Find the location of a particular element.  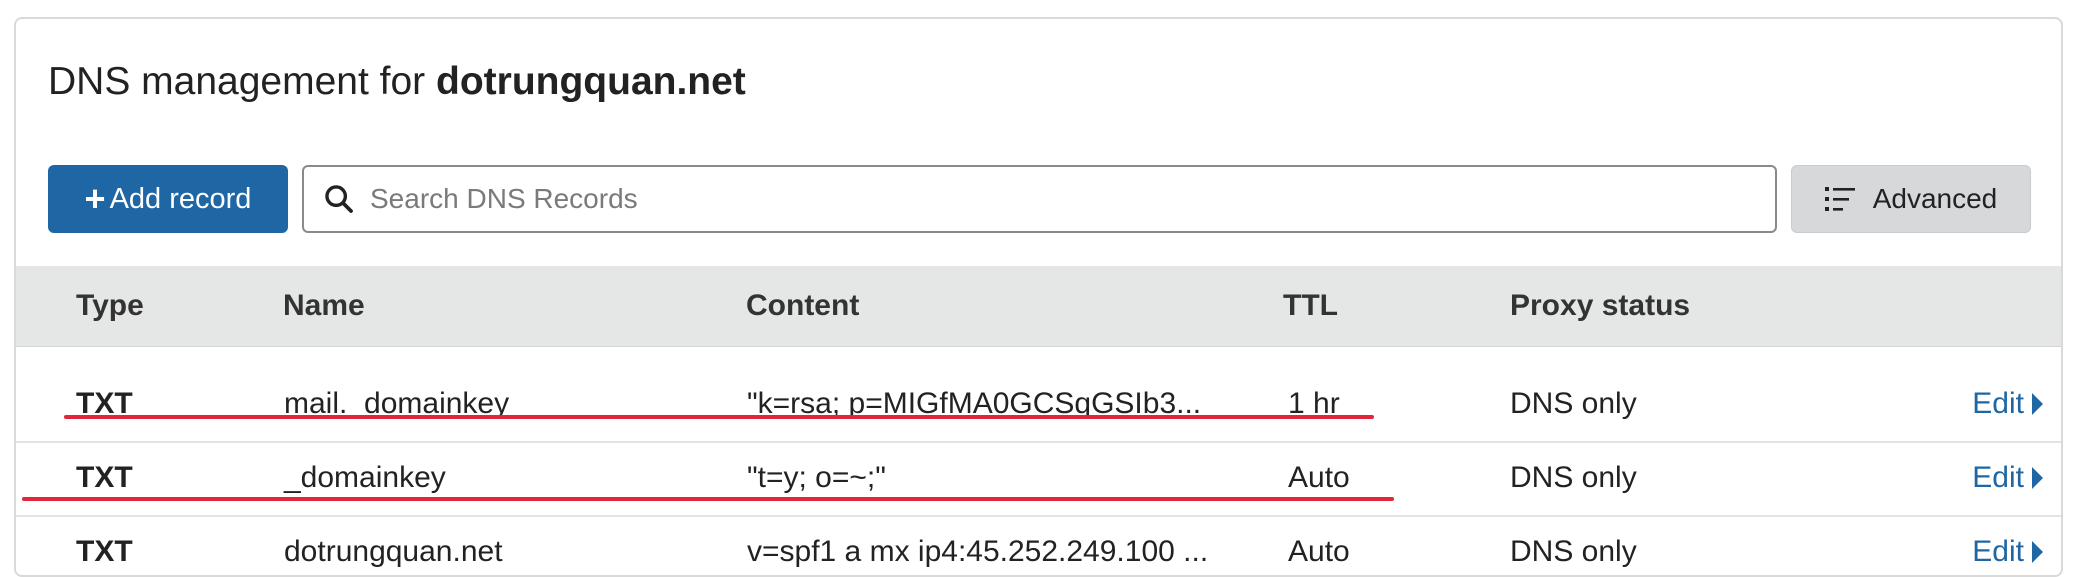

table-header: Type Name Content TTL Proxy status is located at coordinates (1038, 306).